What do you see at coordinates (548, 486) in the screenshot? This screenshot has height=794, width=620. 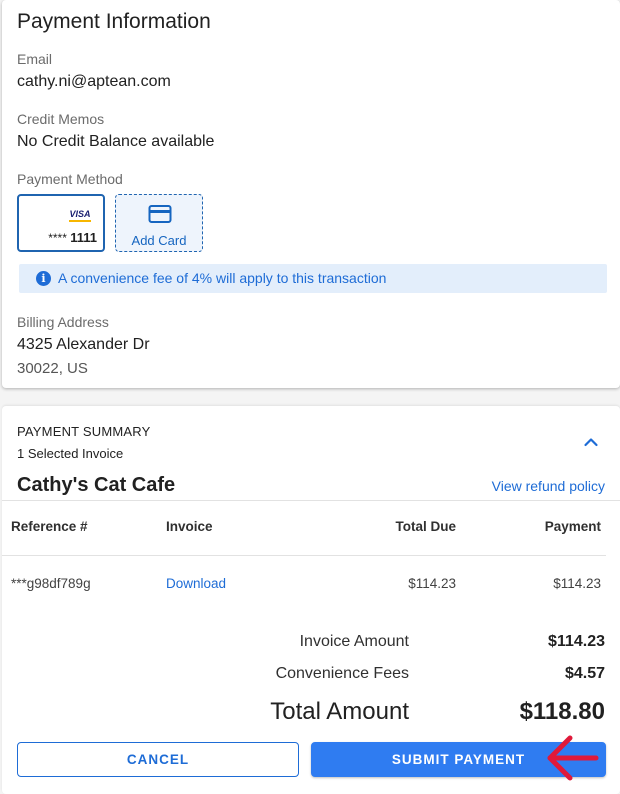 I see `view-refund-policy-link: View refund policy` at bounding box center [548, 486].